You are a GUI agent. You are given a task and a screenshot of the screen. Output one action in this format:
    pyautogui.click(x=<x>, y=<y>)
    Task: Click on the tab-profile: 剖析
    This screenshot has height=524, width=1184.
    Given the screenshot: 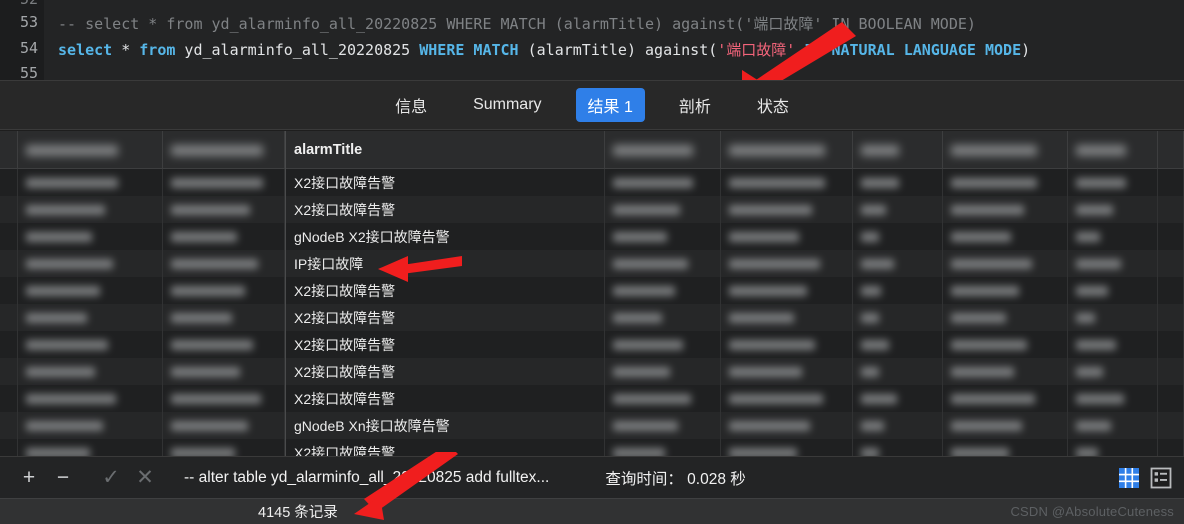 What is the action you would take?
    pyautogui.click(x=695, y=105)
    